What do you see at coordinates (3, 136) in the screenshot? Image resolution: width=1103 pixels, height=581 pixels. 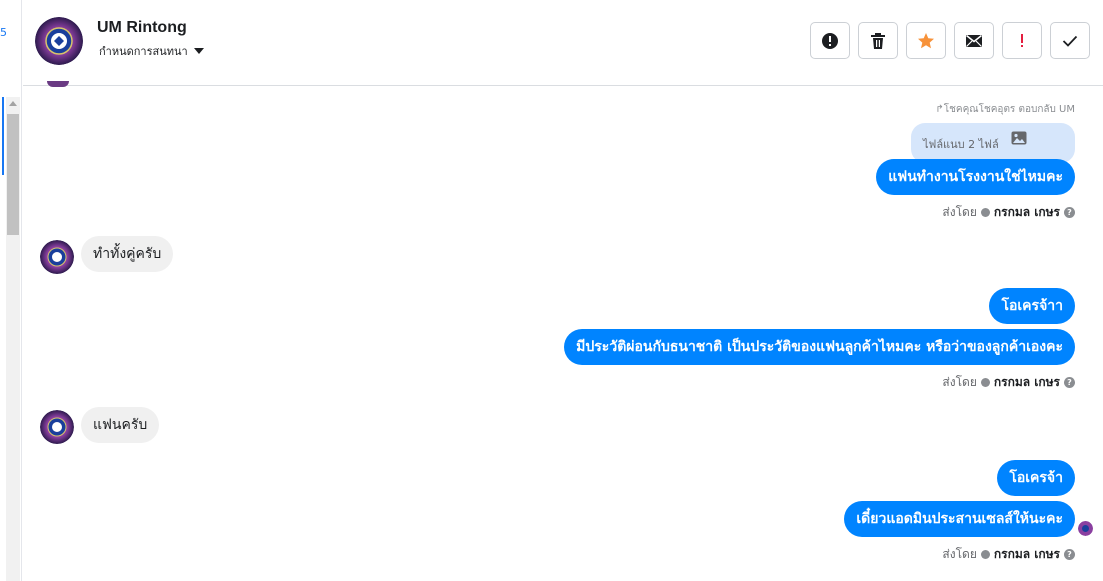 I see `active-indicator` at bounding box center [3, 136].